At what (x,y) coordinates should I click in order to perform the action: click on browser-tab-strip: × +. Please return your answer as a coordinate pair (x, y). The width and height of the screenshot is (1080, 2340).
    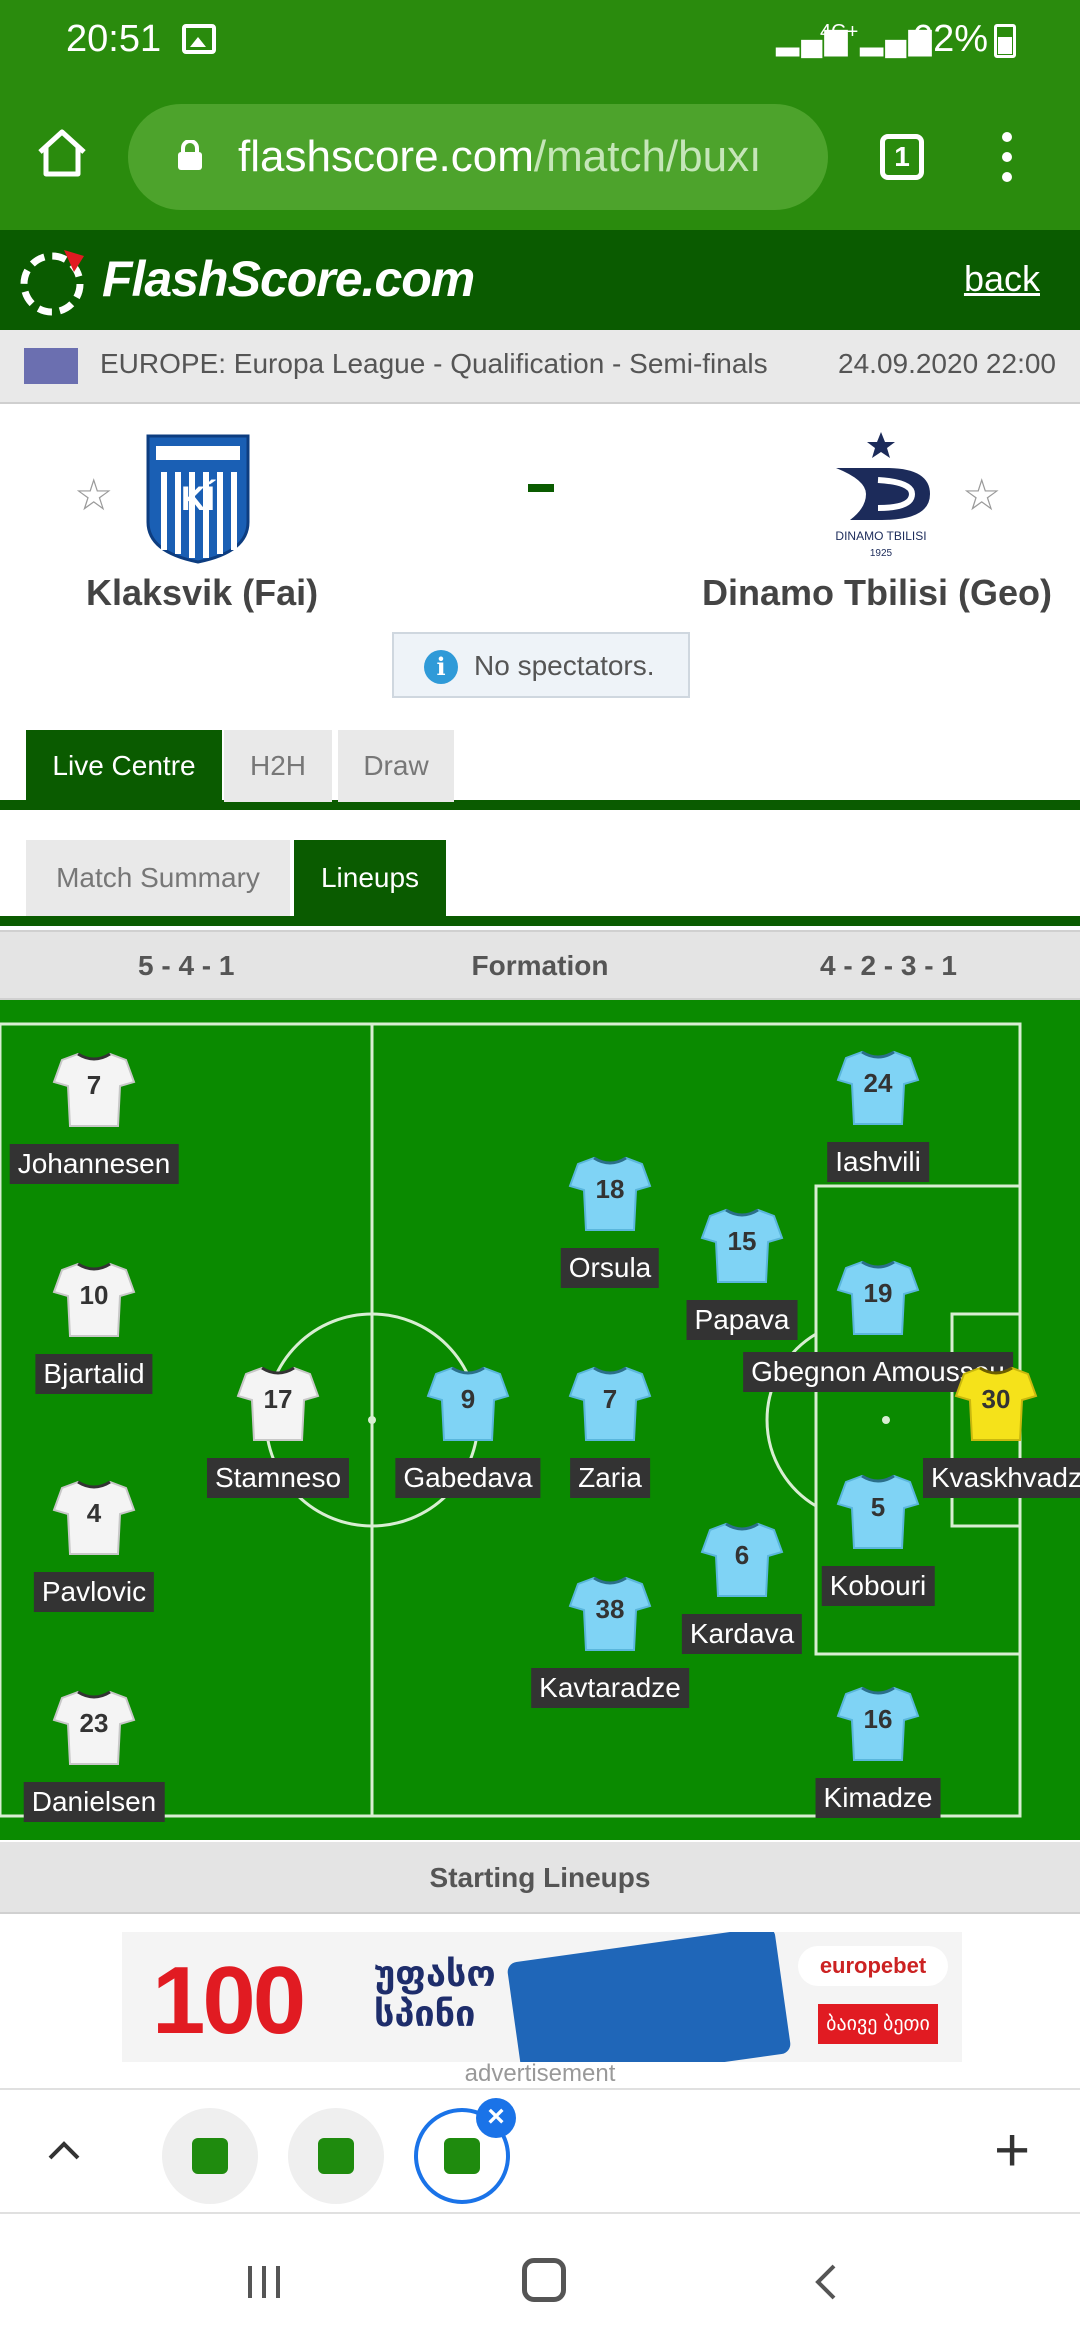
    Looking at the image, I should click on (540, 2151).